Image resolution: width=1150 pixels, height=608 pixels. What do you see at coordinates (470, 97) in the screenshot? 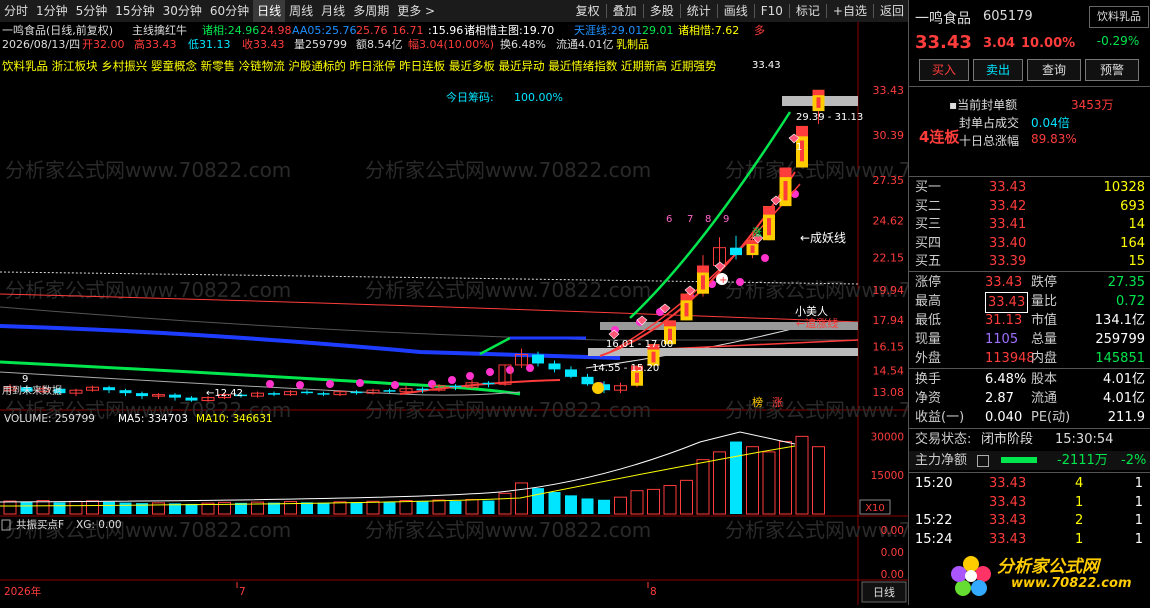
I see `chip-label: 今日筹码:` at bounding box center [470, 97].